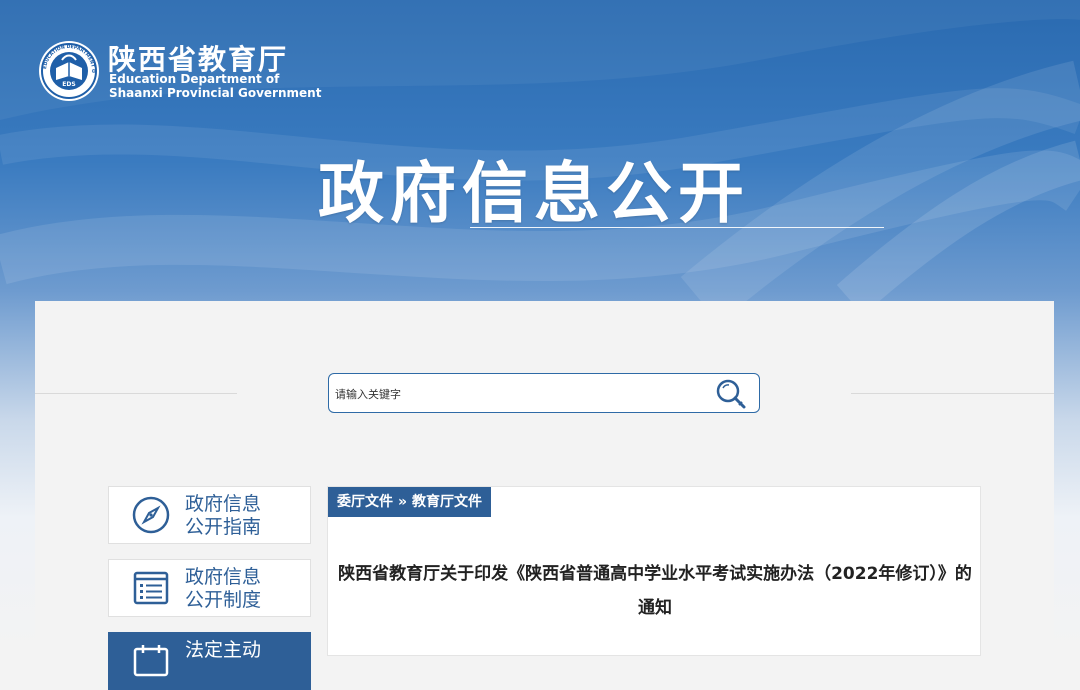  Describe the element at coordinates (520, 394) in the screenshot. I see `search-input` at that location.